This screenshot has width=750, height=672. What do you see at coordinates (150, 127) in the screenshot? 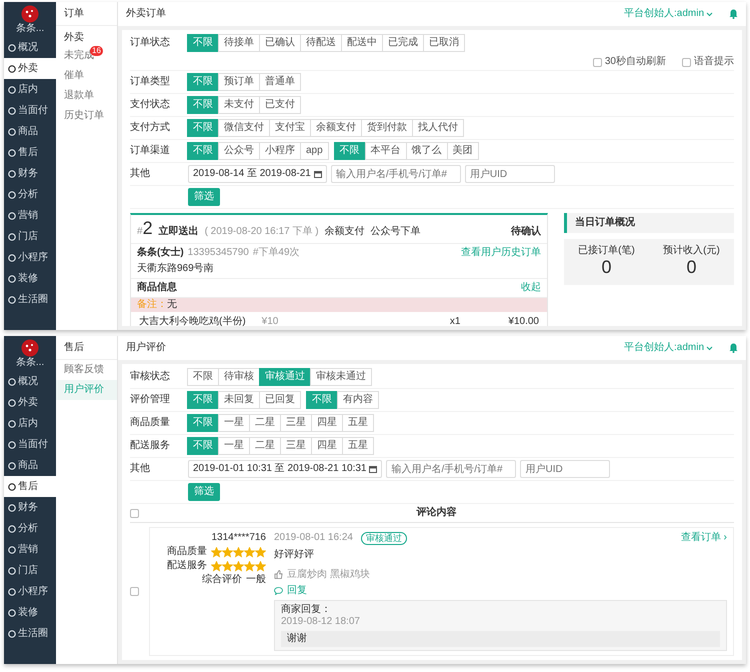
I see `filter-label: 支付方式` at bounding box center [150, 127].